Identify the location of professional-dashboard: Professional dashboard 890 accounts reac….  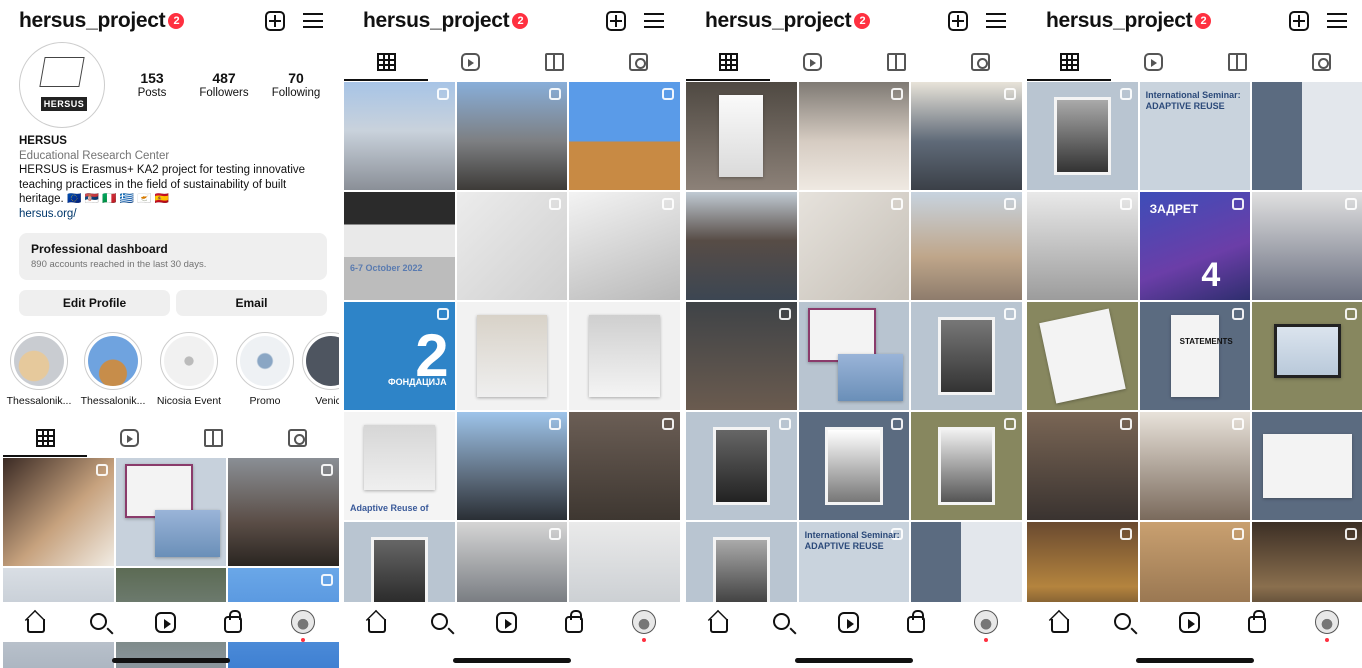
(173, 256).